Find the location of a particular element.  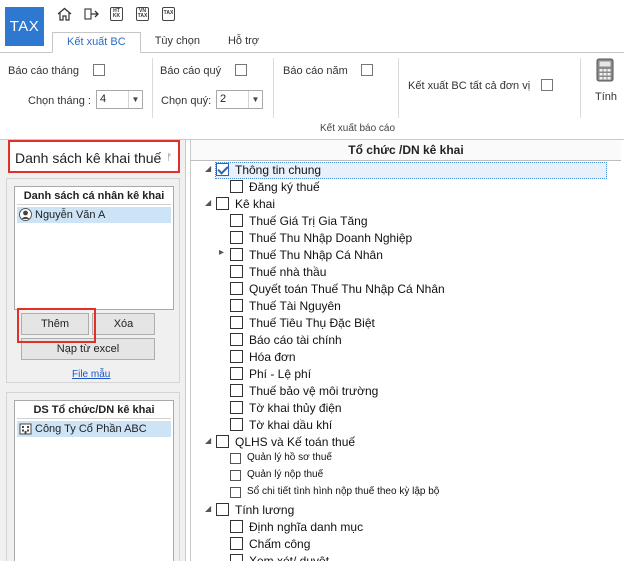

tree-row: Thuế Tiêu Thụ Đặc Biệt is located at coordinates (413, 323).